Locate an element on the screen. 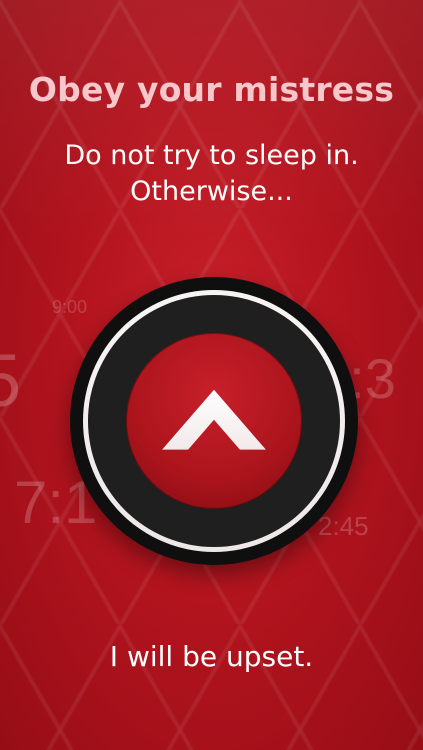  background-time-label: 9:00 is located at coordinates (70, 307).